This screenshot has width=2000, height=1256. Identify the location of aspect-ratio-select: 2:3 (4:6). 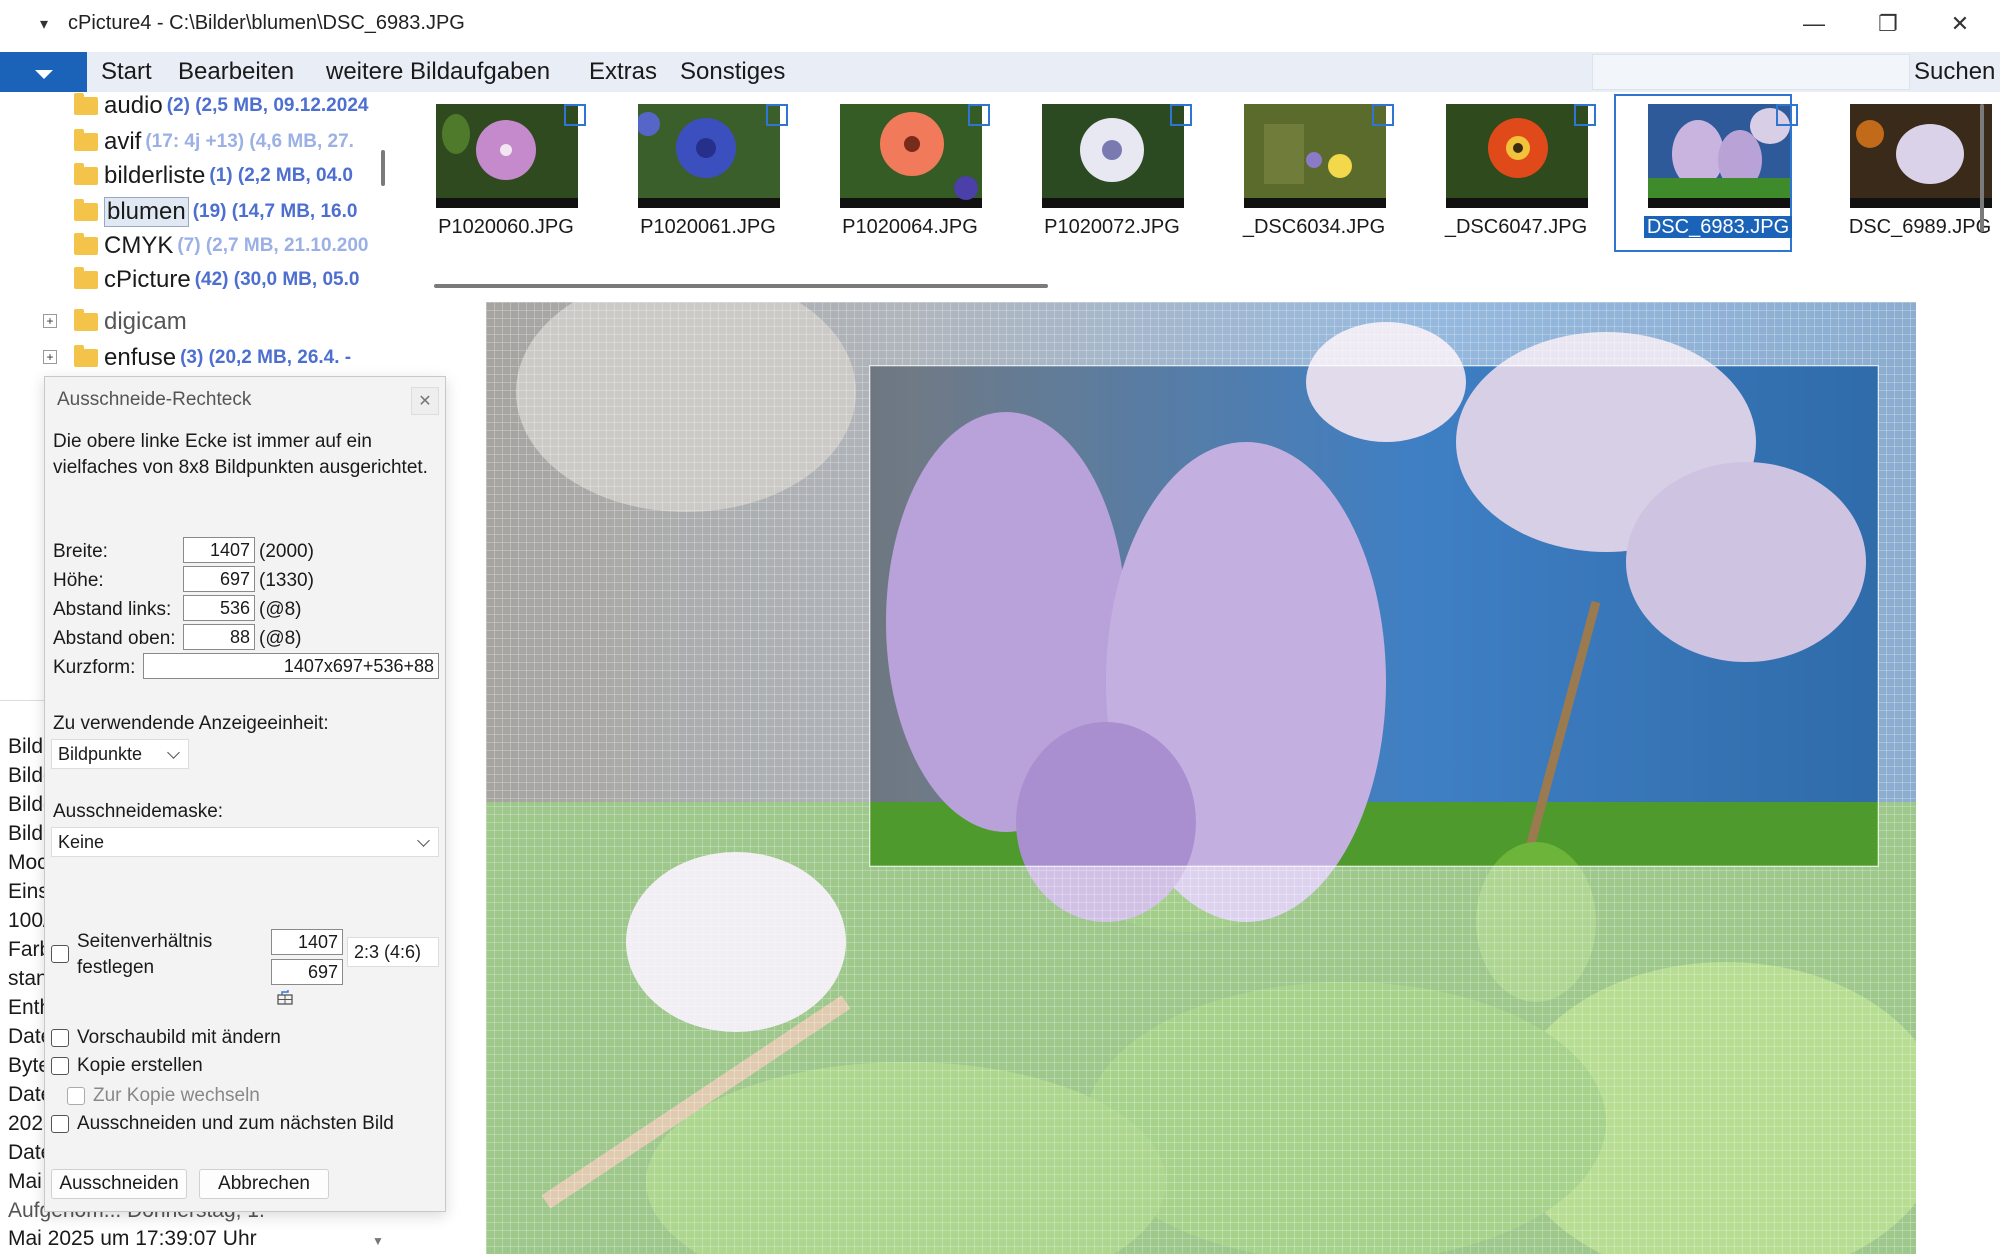
(393, 952).